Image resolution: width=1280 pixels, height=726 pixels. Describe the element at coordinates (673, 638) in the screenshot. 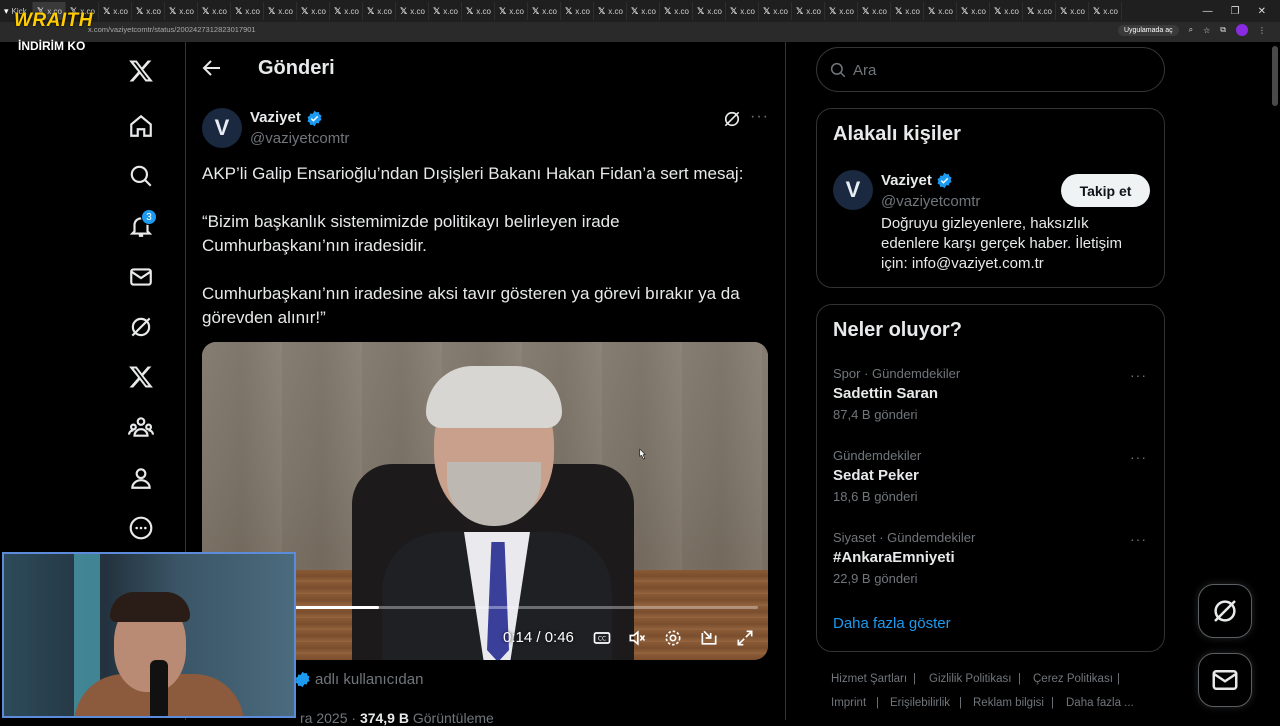

I see `settings-gear-icon` at that location.